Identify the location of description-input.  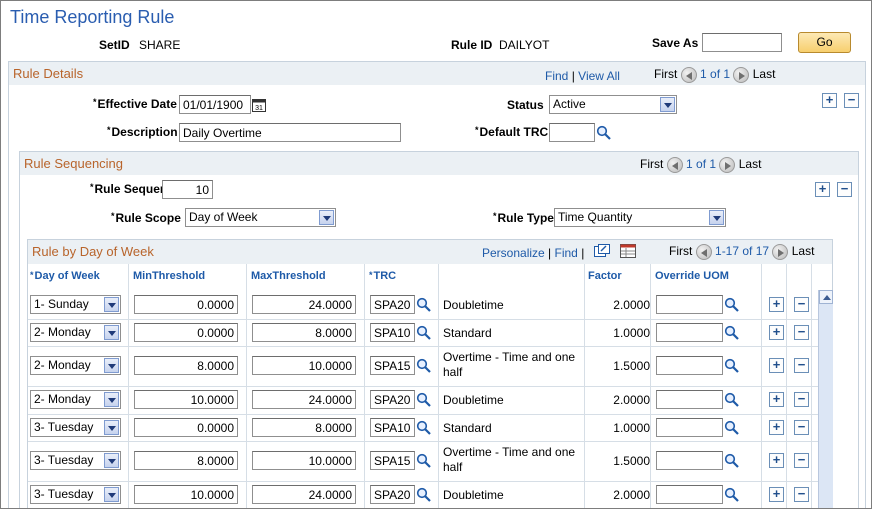
(290, 132).